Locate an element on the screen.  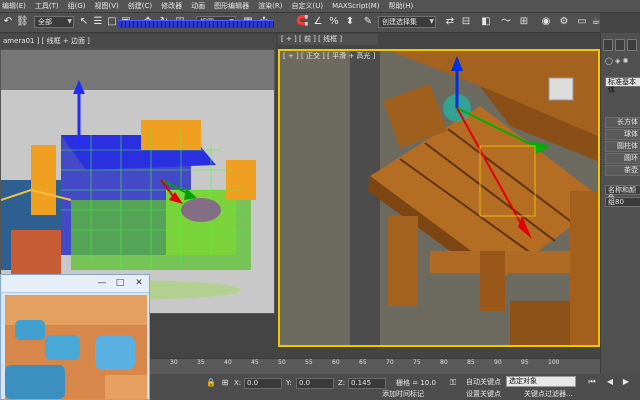
timeline-tick: 90 is located at coordinates (498, 362).